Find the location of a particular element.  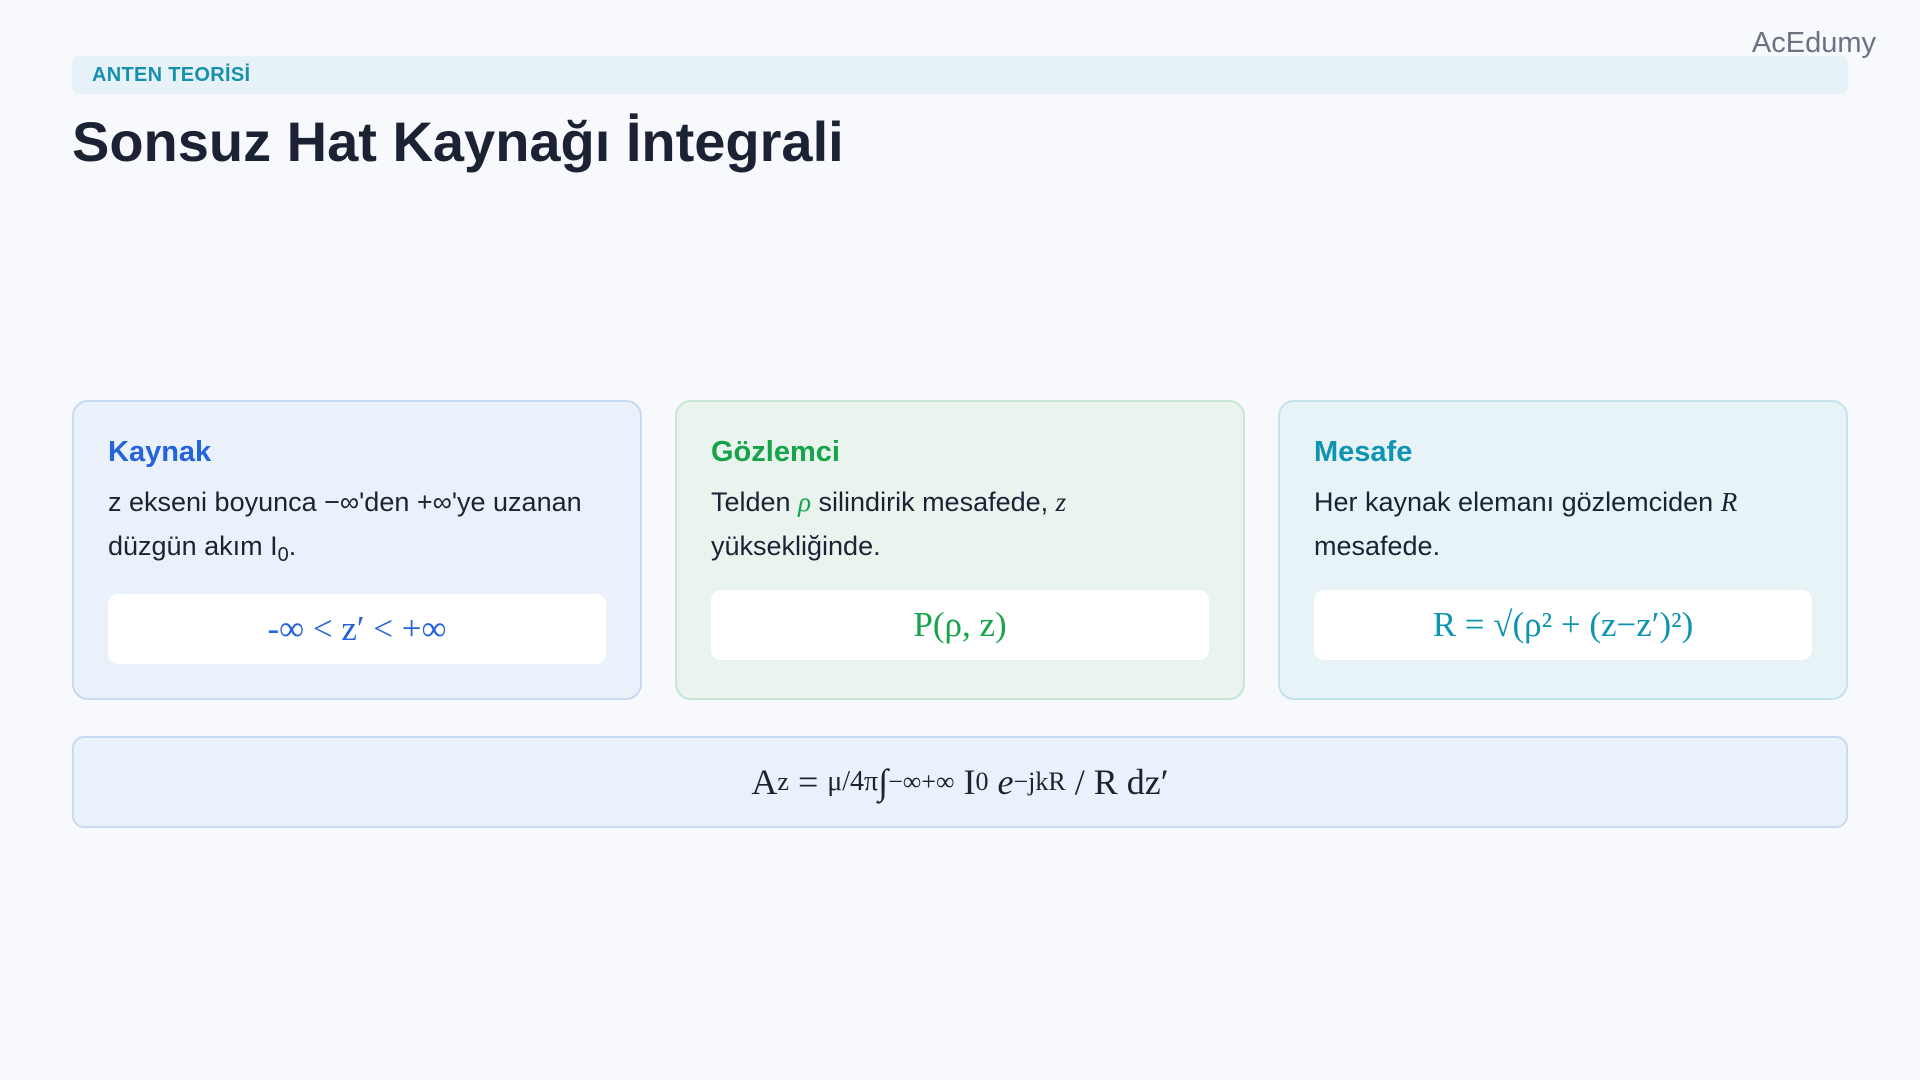

formula-exponent: −jkR is located at coordinates (1039, 781).